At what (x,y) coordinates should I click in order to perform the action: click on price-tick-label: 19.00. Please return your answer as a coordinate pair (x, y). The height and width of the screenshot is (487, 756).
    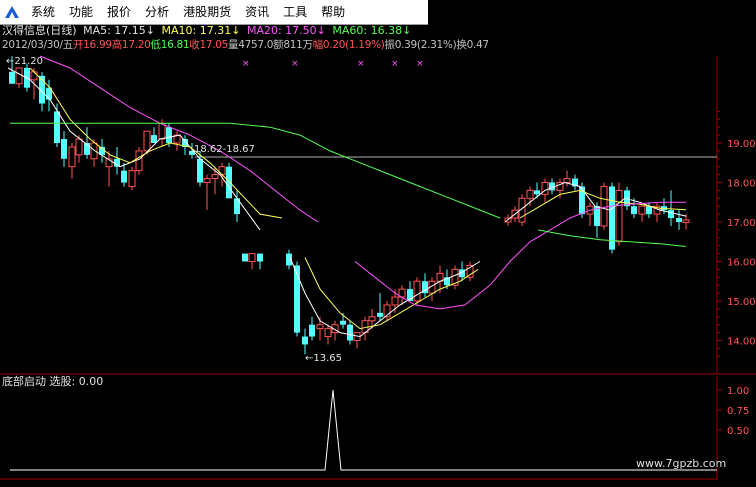
    Looking at the image, I should click on (741, 144).